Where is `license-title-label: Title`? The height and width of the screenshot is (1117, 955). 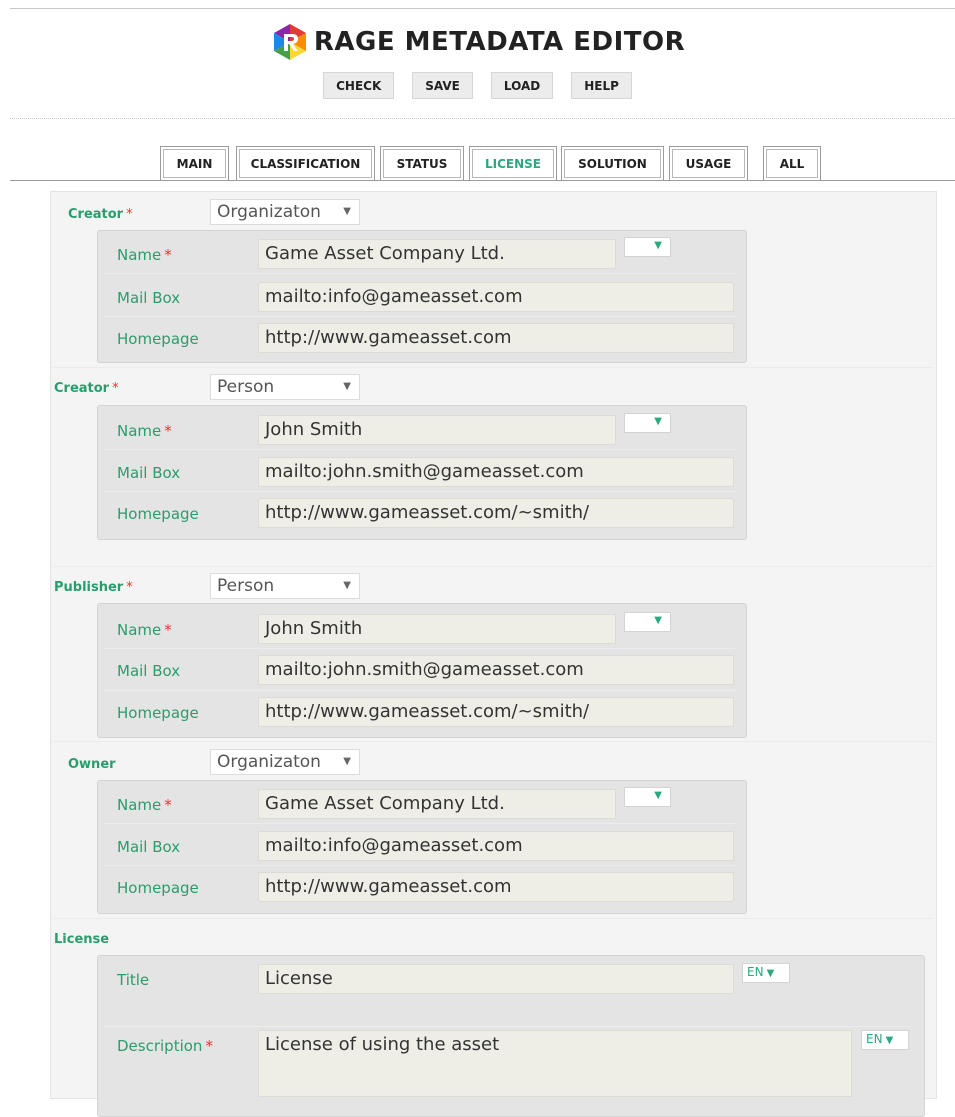 license-title-label: Title is located at coordinates (133, 980).